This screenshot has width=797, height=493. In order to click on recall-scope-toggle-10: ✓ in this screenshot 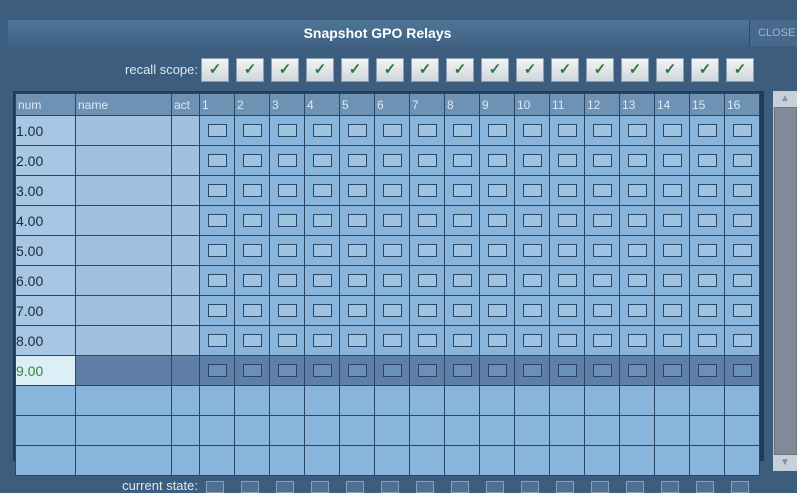, I will do `click(530, 70)`.